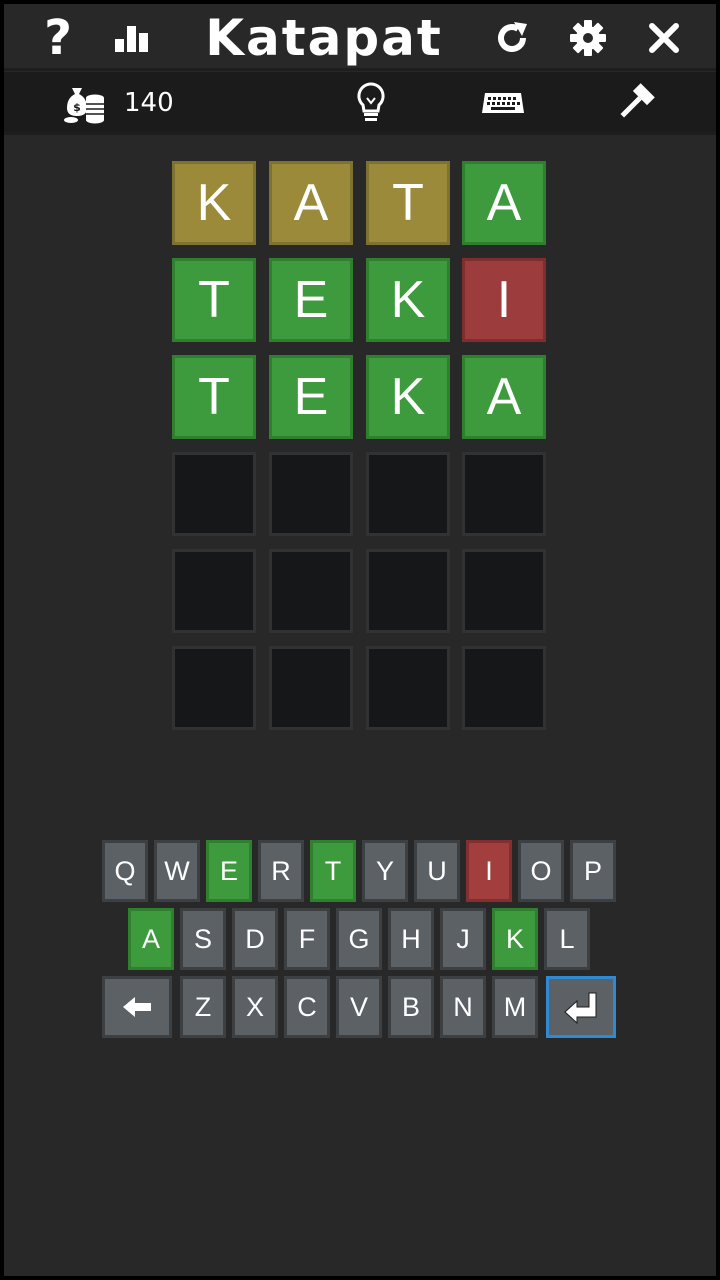 The image size is (720, 1280). Describe the element at coordinates (463, 1007) in the screenshot. I see `key-n: N` at that location.